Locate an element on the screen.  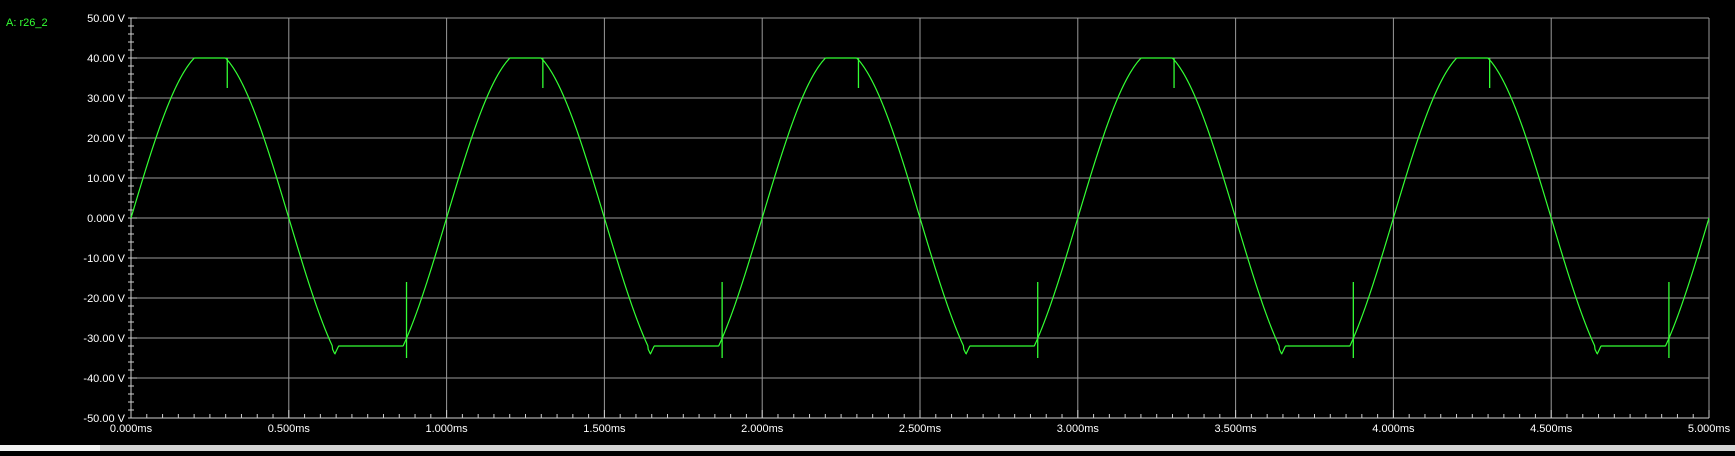
x-tick-label: 5.000ms is located at coordinates (1709, 429).